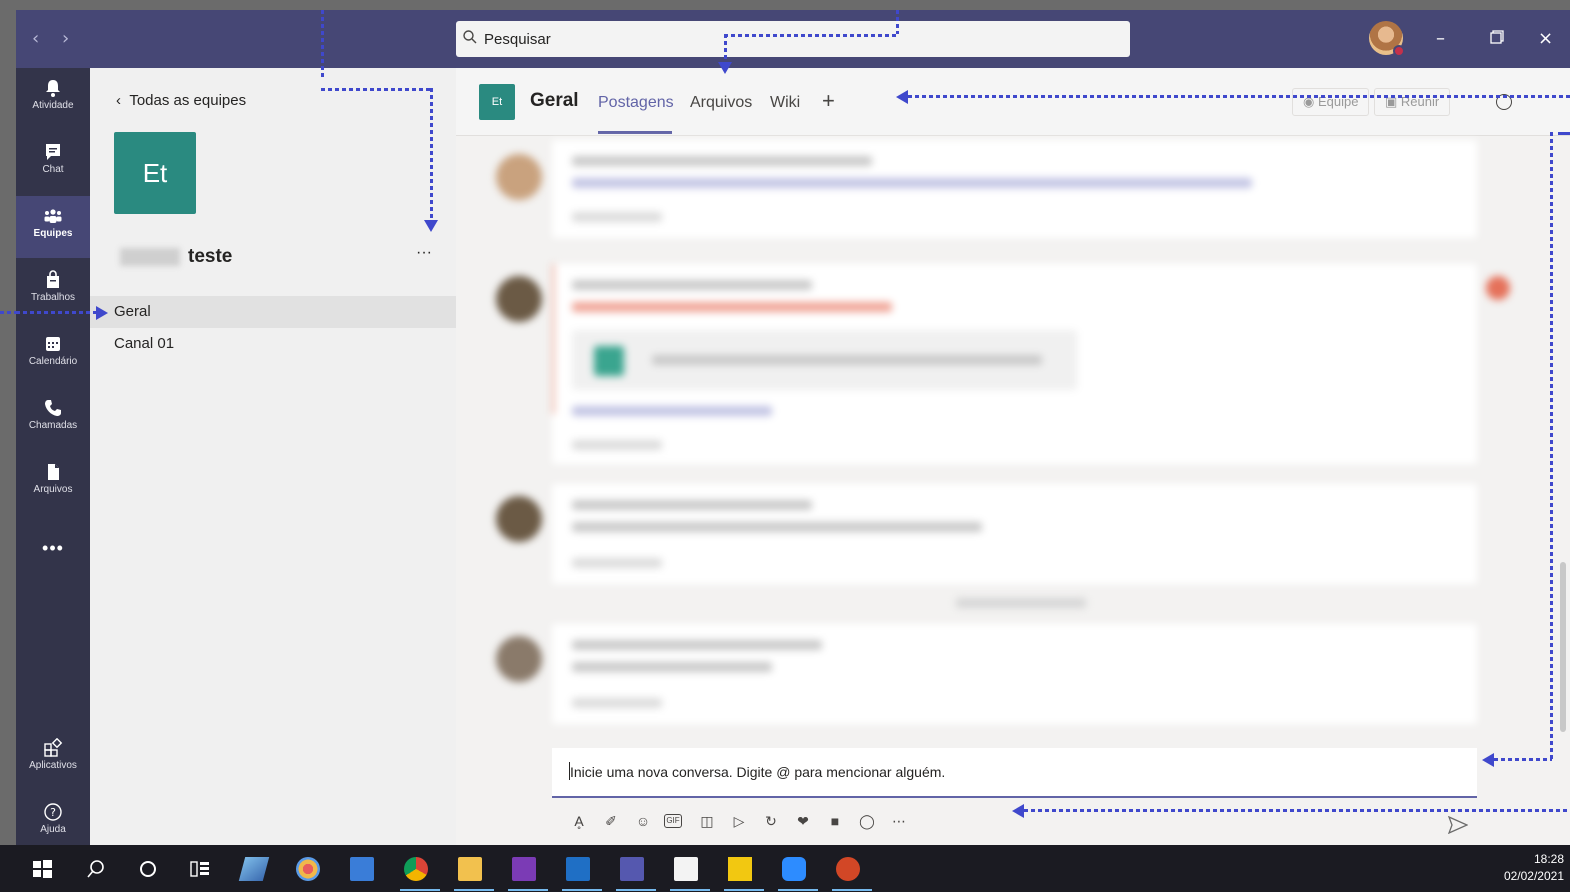 The width and height of the screenshot is (1570, 892). What do you see at coordinates (1331, 102) in the screenshot?
I see `team-button: ◉ Equipe` at bounding box center [1331, 102].